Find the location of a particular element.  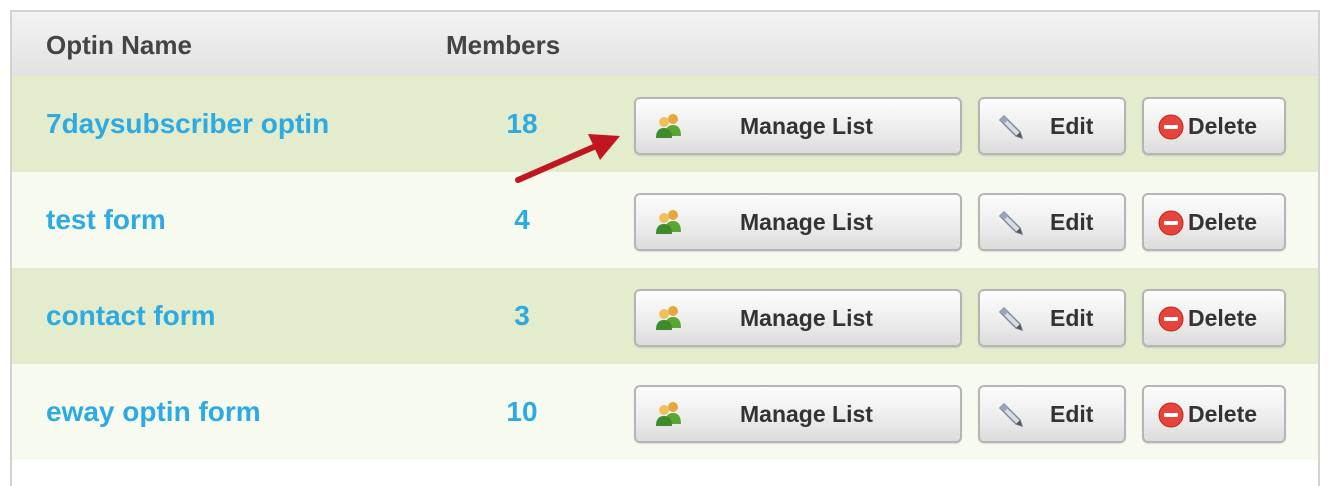

table-header: Optin Name Members is located at coordinates (665, 44).